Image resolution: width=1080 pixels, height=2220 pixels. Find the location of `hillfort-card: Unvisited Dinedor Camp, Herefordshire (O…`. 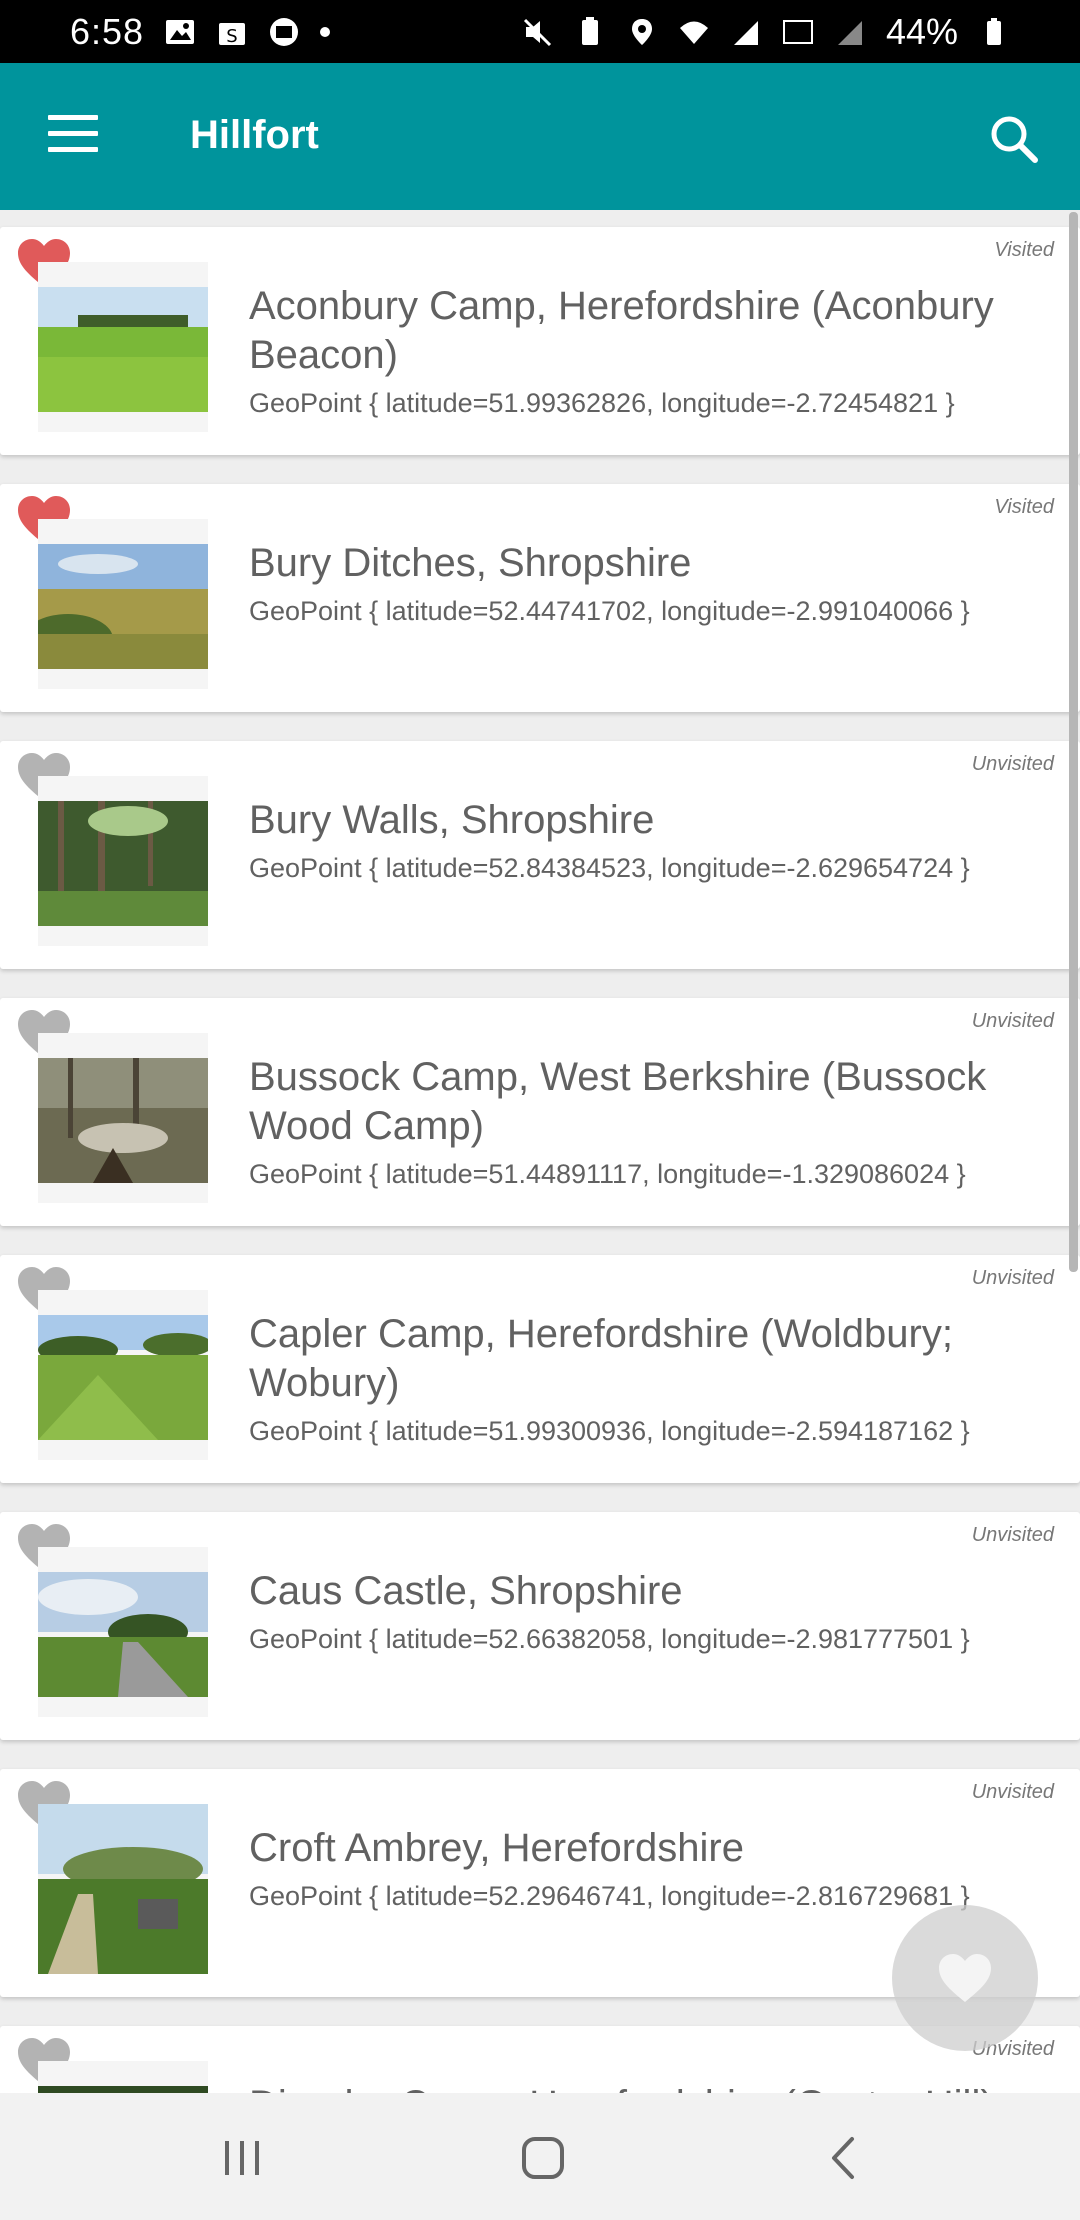

hillfort-card: Unvisited Dinedor Camp, Herefordshire (O… is located at coordinates (540, 2059).